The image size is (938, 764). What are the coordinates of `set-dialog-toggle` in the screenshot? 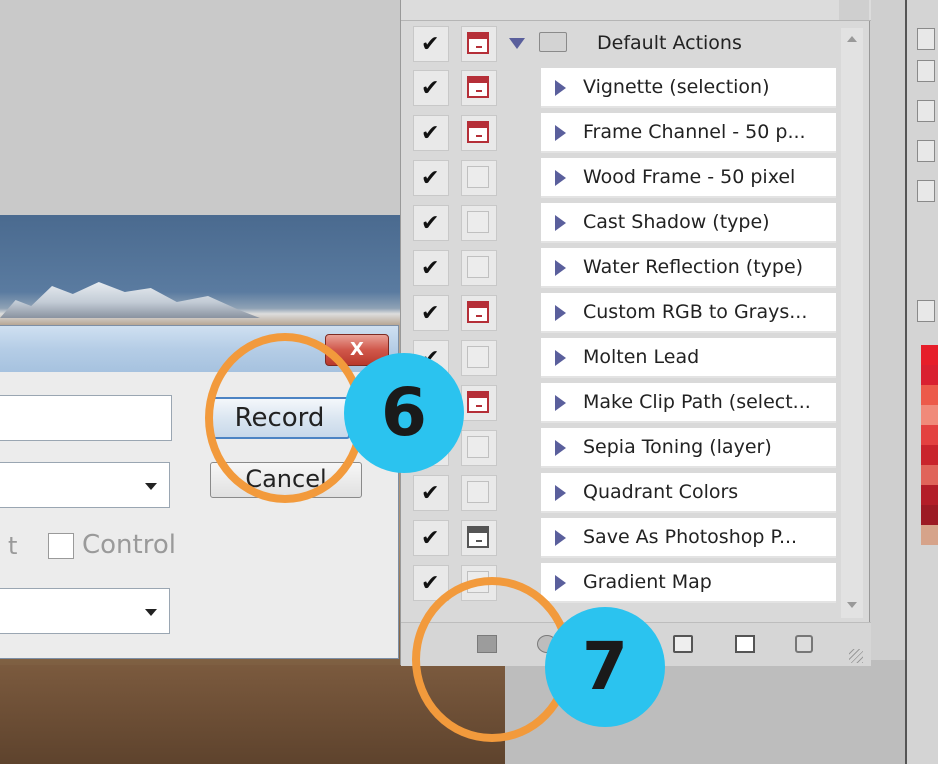 It's located at (479, 44).